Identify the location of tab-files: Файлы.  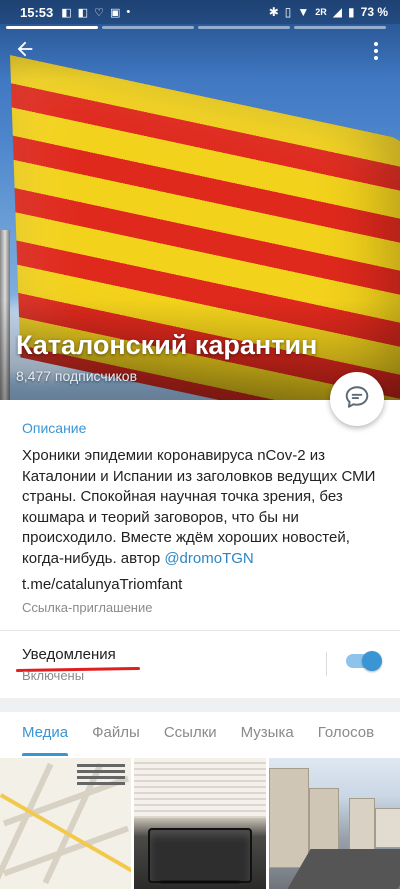
(123, 735).